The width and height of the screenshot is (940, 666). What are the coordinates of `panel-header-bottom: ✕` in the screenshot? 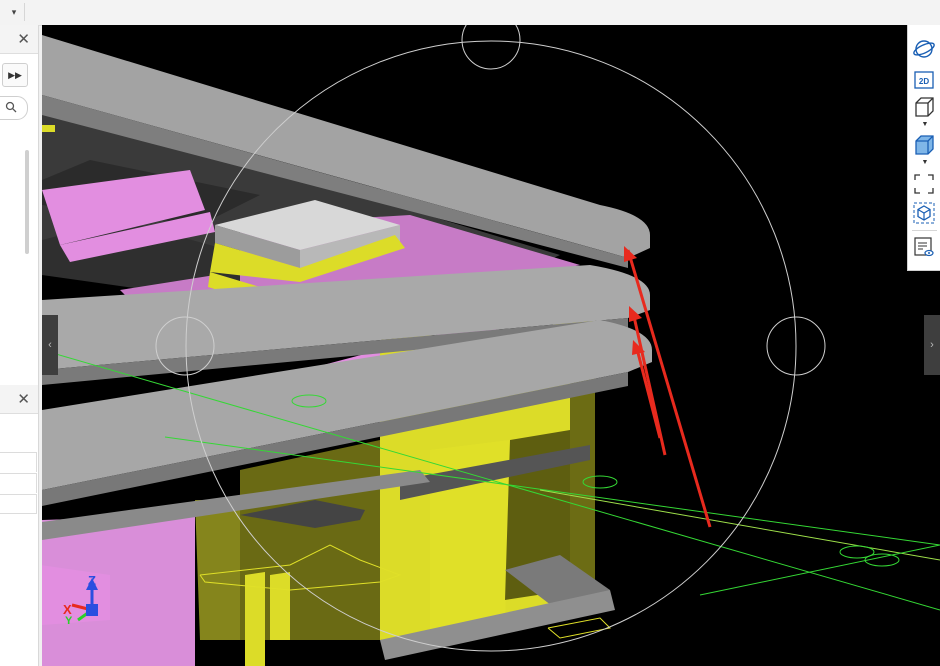 It's located at (19, 399).